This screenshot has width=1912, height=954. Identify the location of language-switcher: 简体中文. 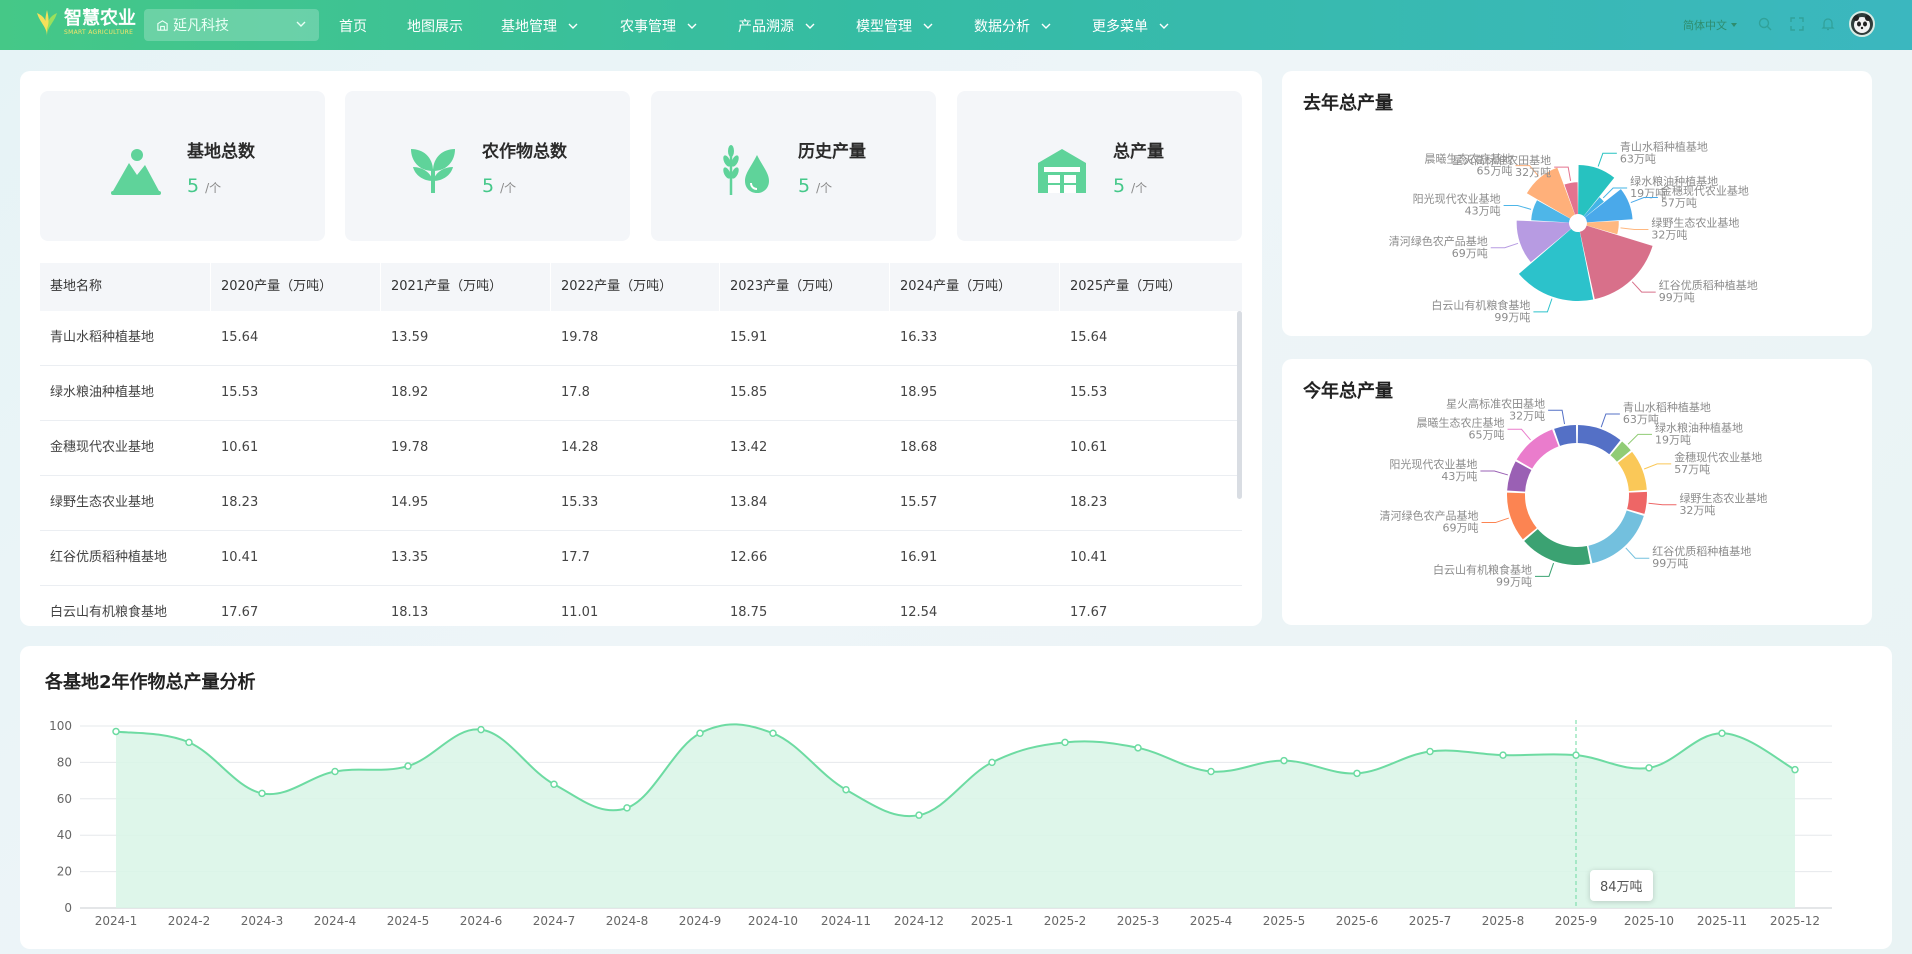
(1710, 25).